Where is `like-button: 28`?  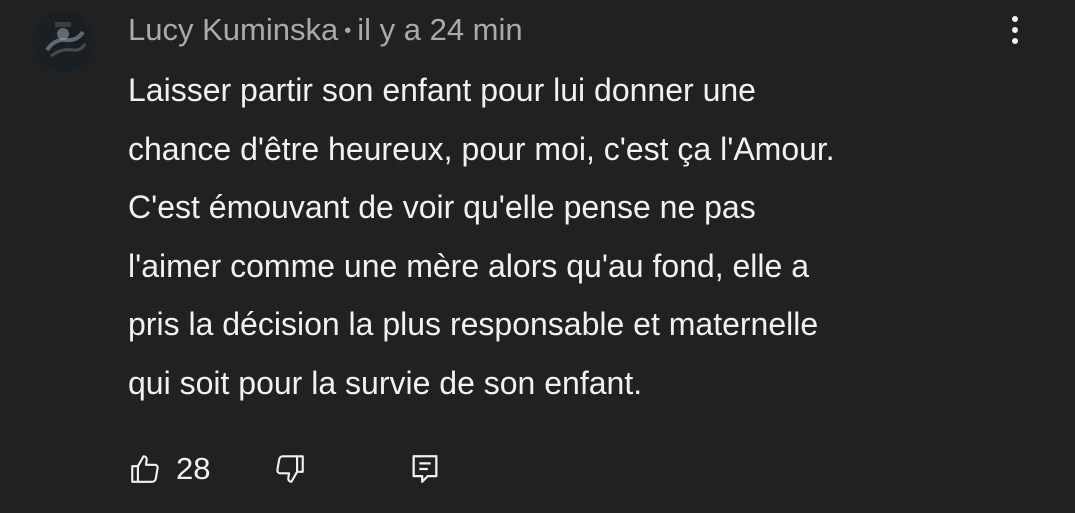 like-button: 28 is located at coordinates (169, 469).